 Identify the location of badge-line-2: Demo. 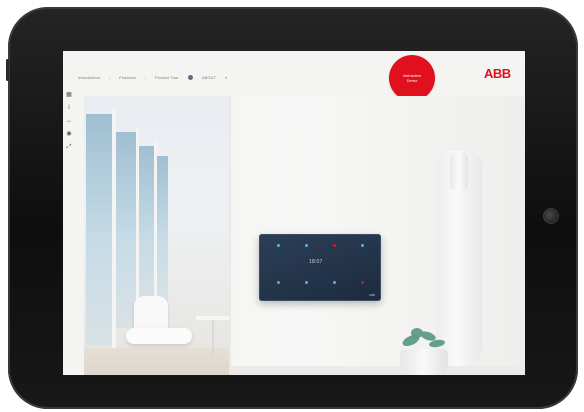
(412, 80).